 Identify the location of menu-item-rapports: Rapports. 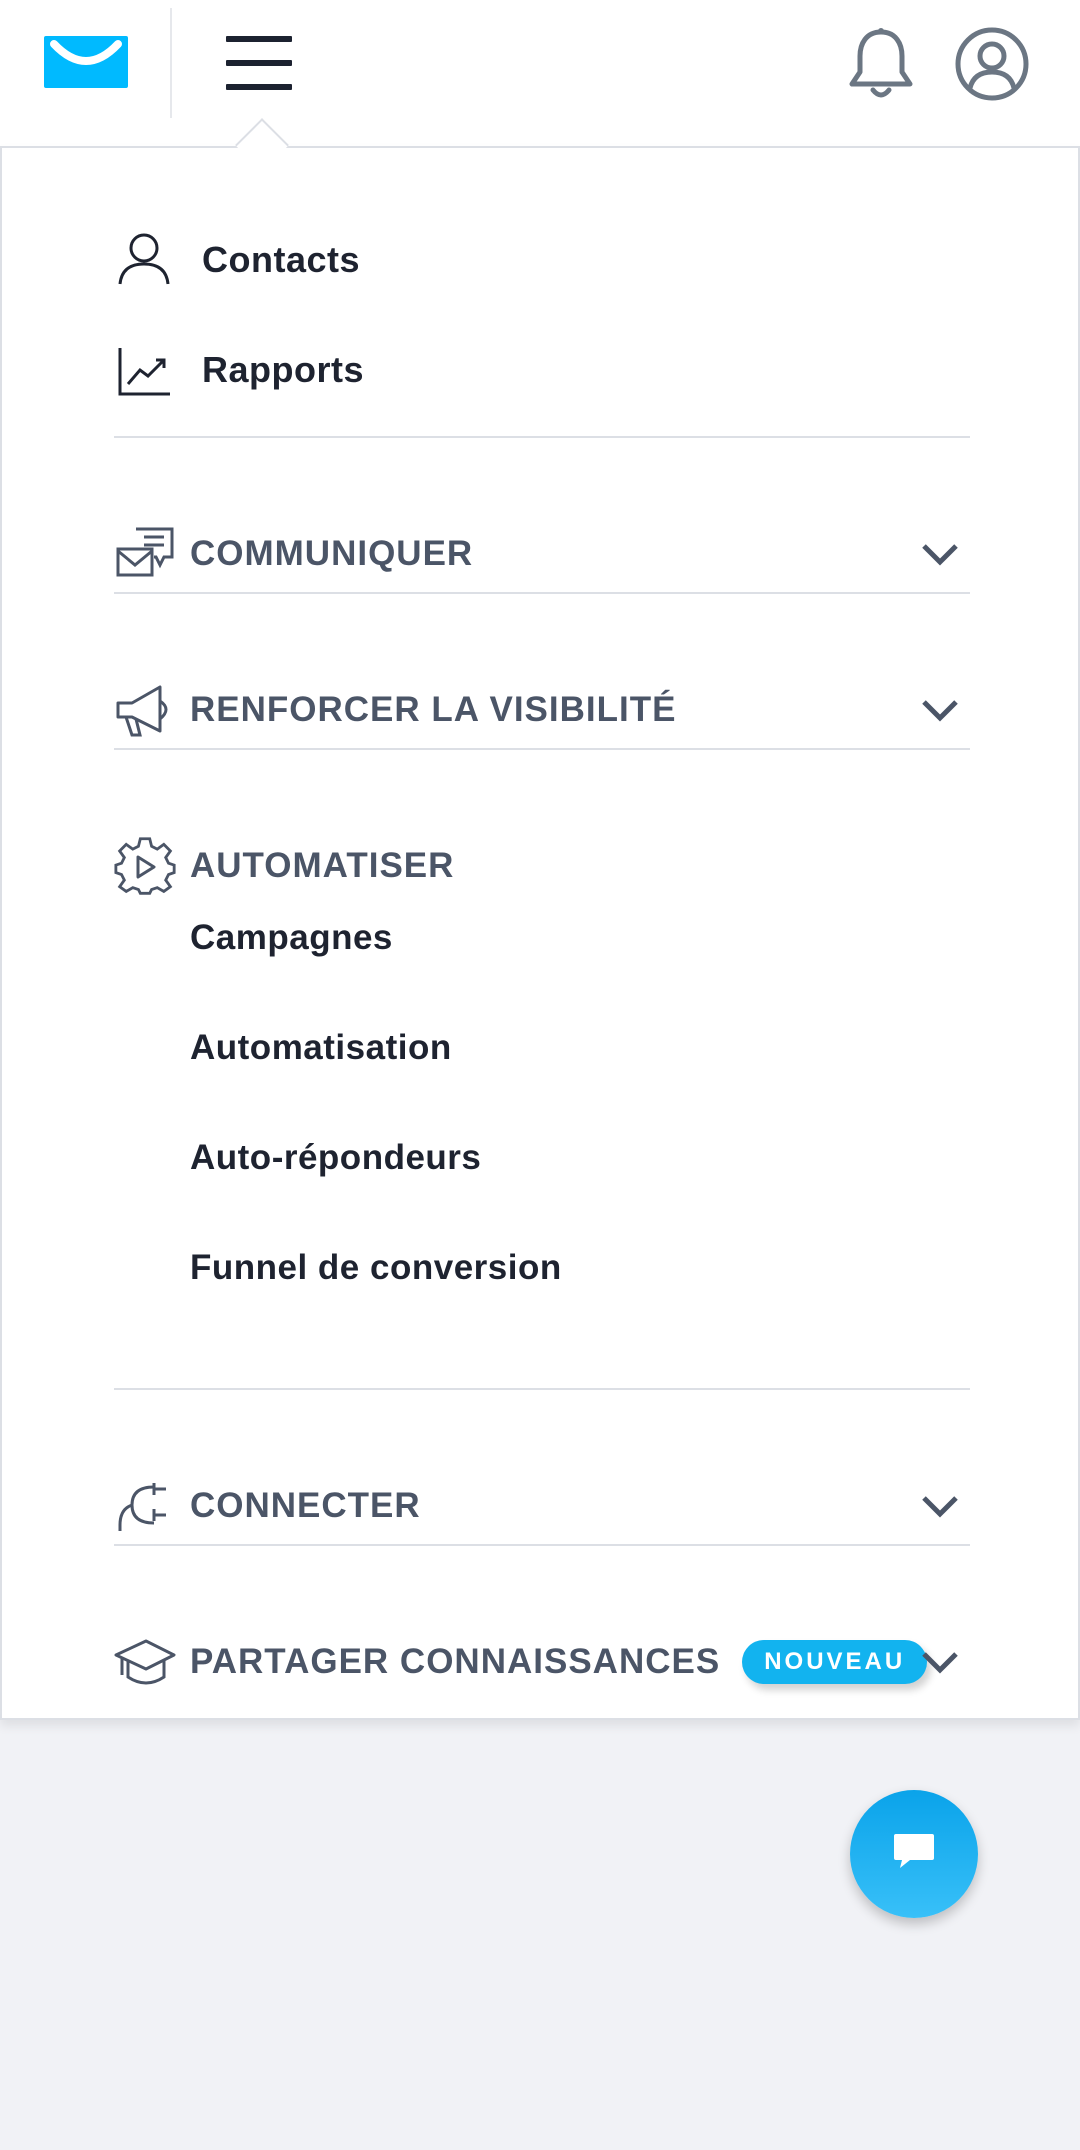
(544, 370).